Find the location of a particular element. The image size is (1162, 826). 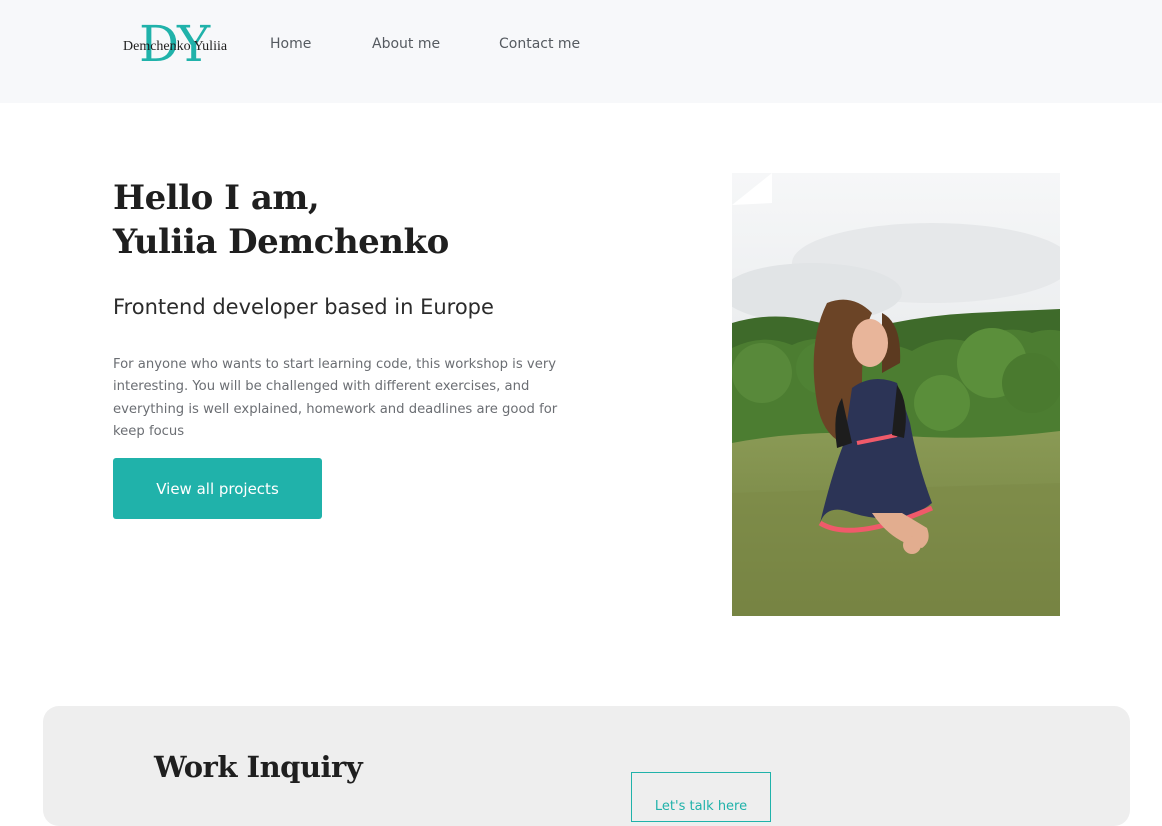

work-inquiry-title: Work Inquiry is located at coordinates (258, 767).